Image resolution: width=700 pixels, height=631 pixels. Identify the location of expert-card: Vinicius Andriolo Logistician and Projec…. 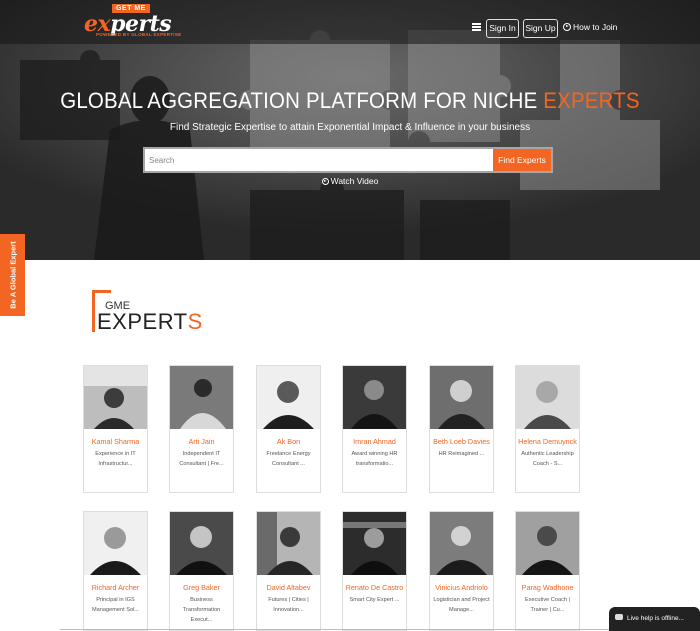
(461, 571).